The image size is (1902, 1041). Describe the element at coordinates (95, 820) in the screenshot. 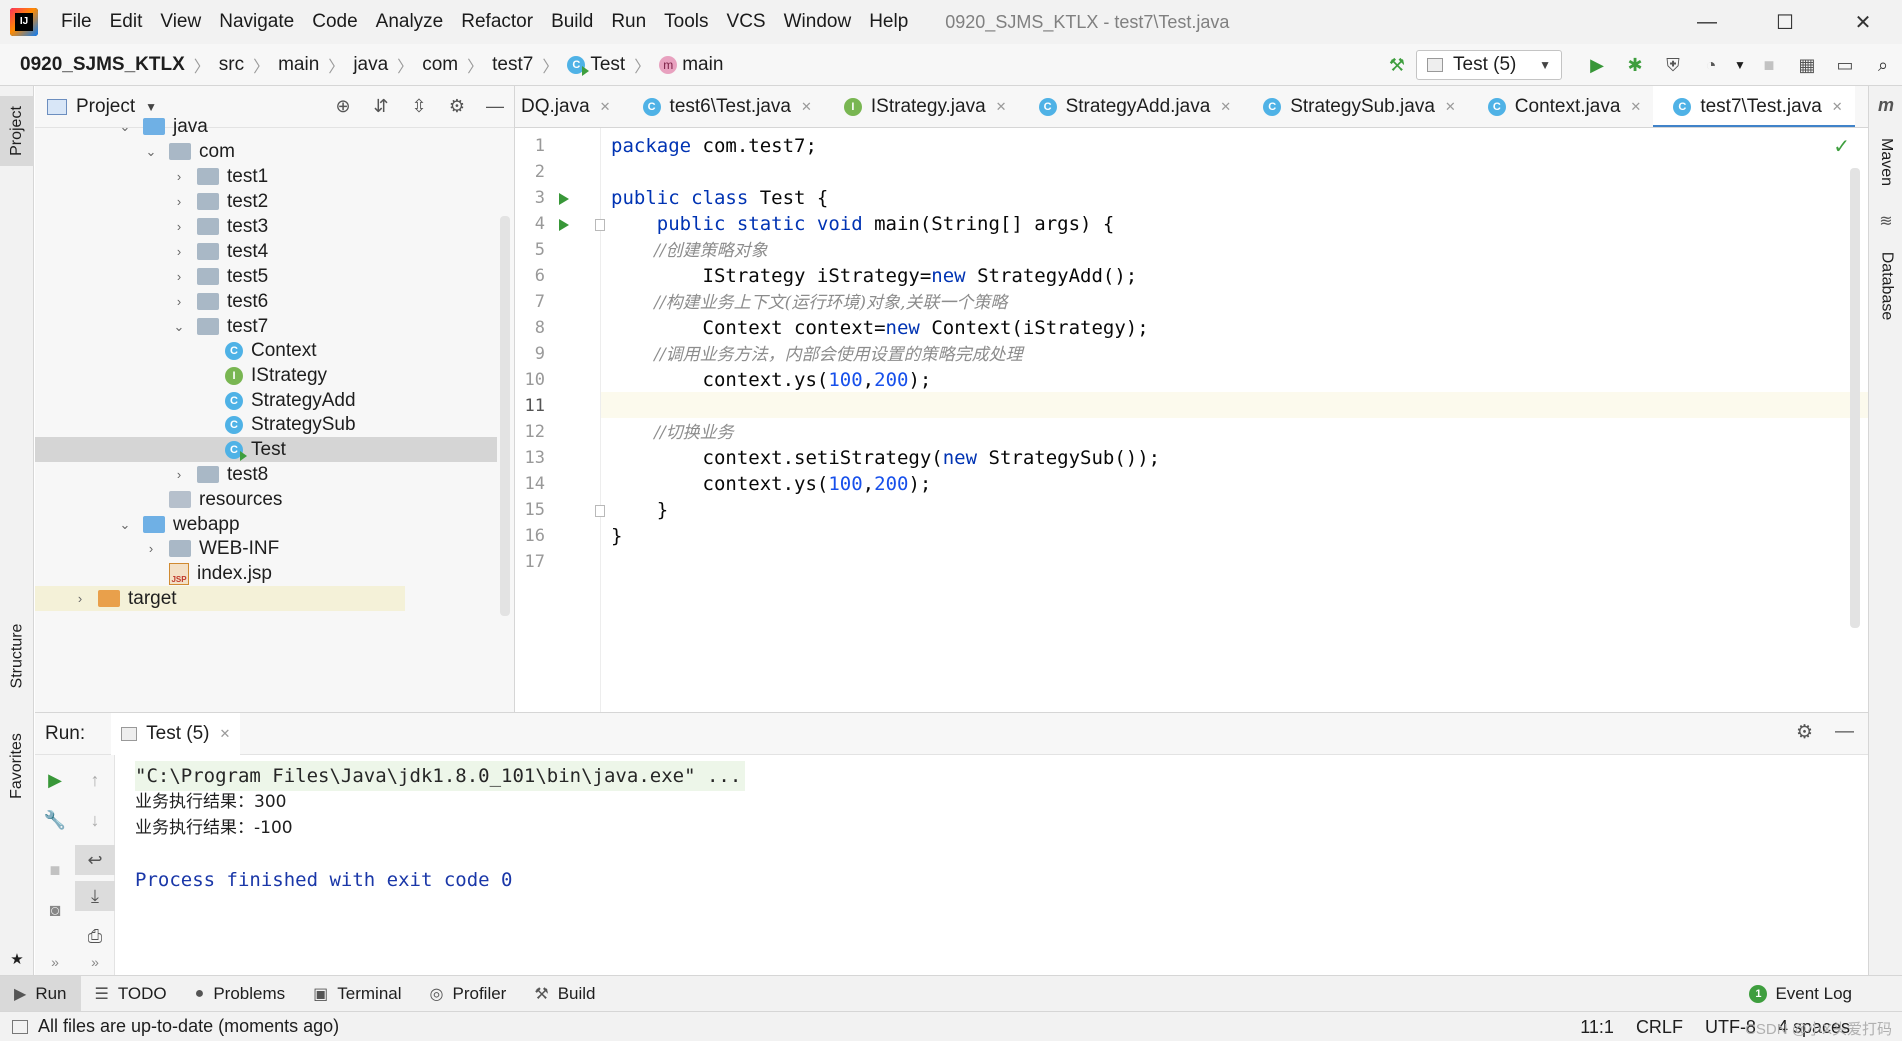

I see `scroll-down-icon: ↓` at that location.